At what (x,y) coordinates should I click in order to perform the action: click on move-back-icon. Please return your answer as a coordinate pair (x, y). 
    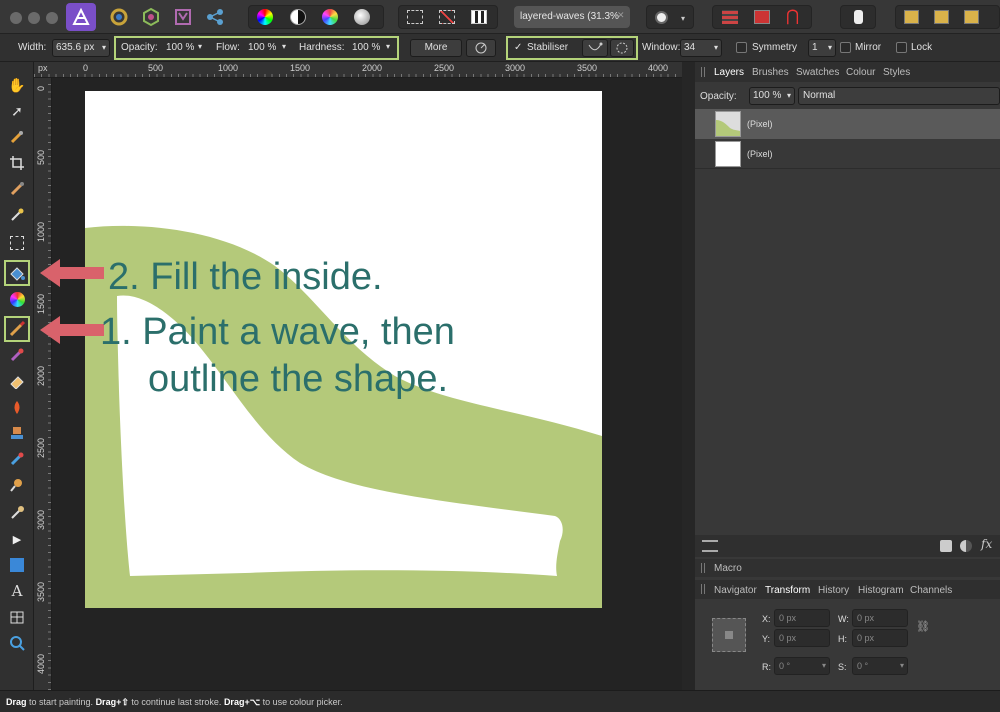
    Looking at the image, I should click on (911, 17).